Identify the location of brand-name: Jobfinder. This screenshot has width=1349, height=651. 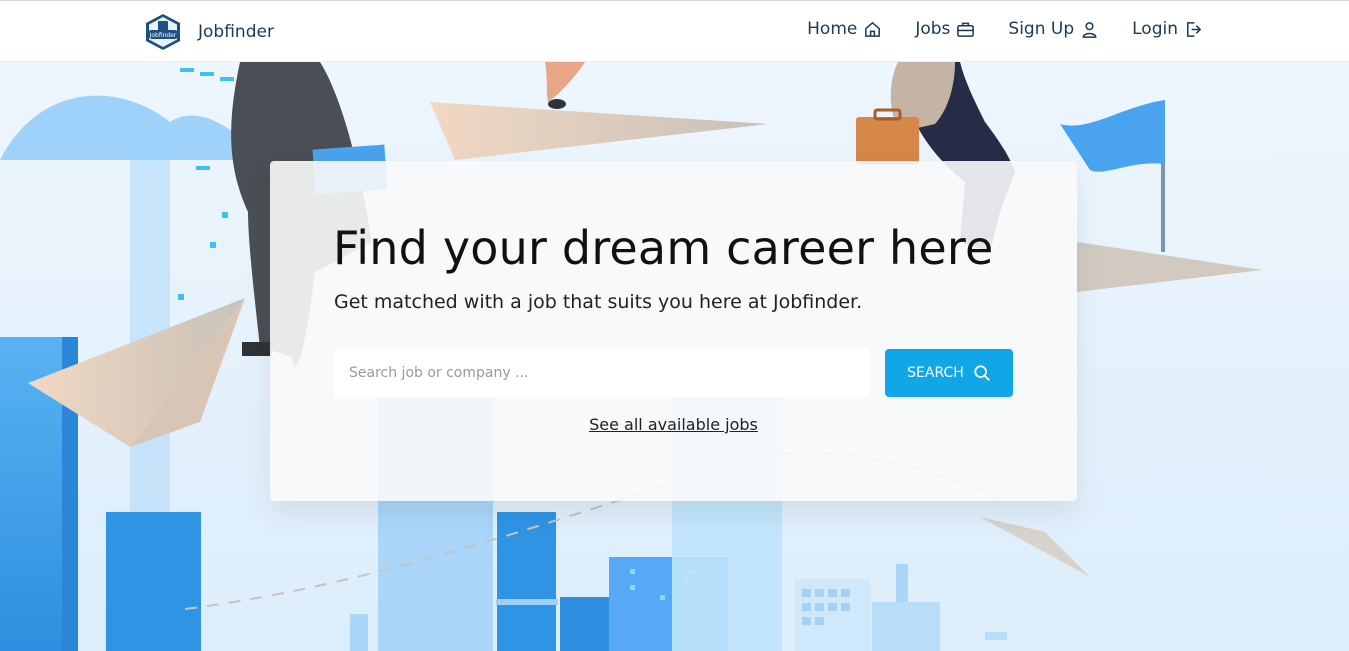
(236, 32).